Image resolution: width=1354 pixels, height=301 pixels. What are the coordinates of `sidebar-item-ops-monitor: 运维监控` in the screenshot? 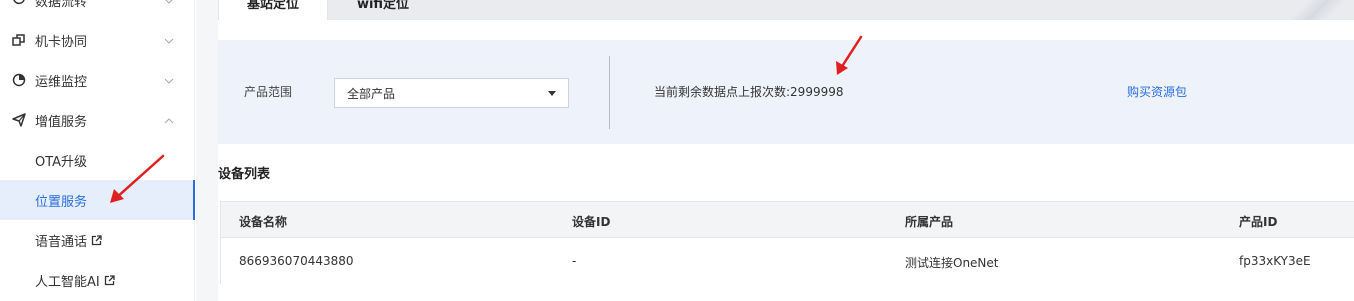 It's located at (97, 80).